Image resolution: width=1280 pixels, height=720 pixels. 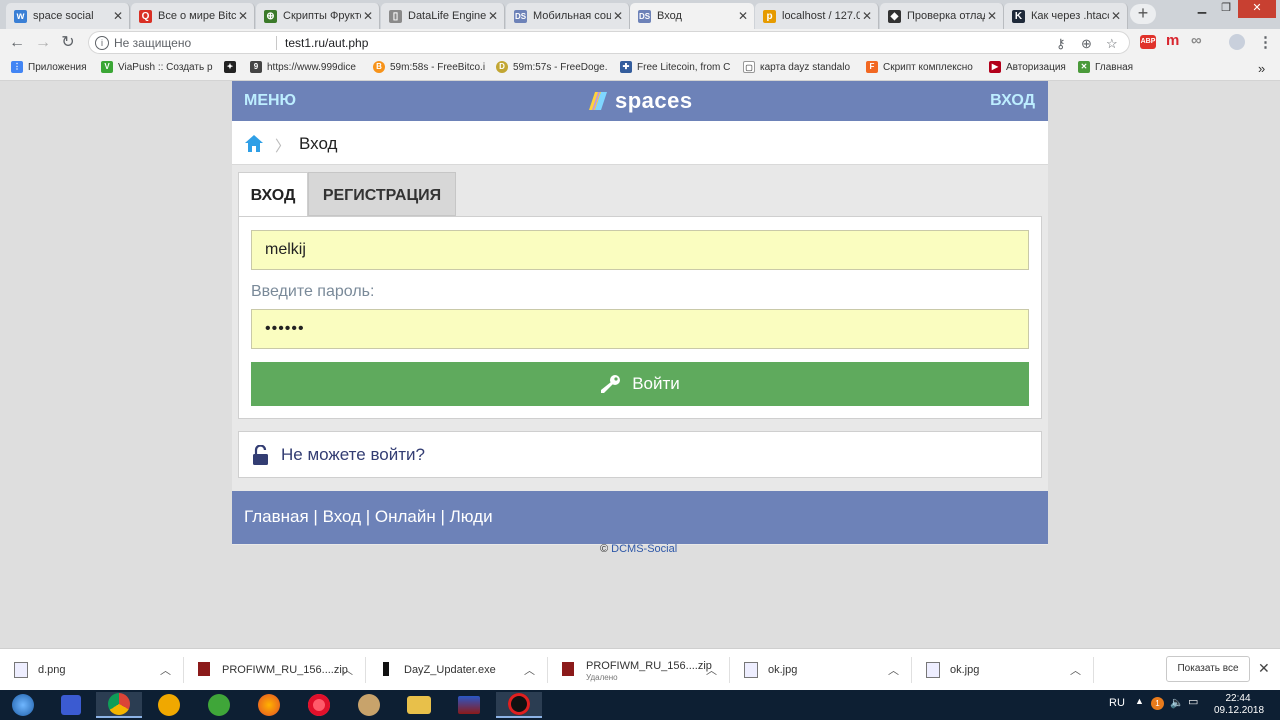 What do you see at coordinates (260, 455) in the screenshot?
I see `unlock-icon` at bounding box center [260, 455].